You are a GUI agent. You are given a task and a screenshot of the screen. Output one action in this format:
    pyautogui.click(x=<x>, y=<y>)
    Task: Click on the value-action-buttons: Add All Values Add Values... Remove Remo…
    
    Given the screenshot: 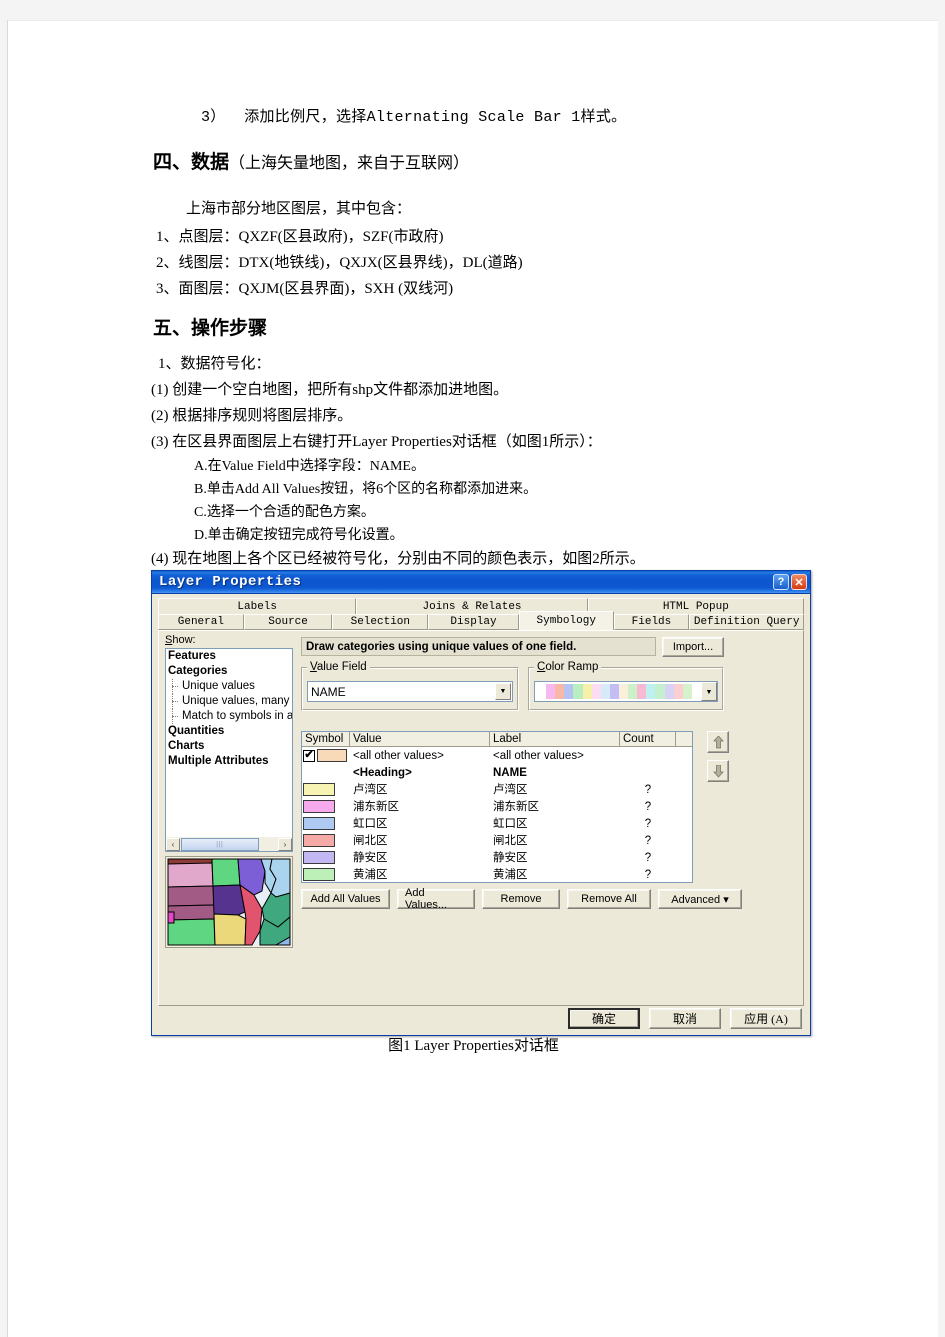 What is the action you would take?
    pyautogui.click(x=521, y=899)
    